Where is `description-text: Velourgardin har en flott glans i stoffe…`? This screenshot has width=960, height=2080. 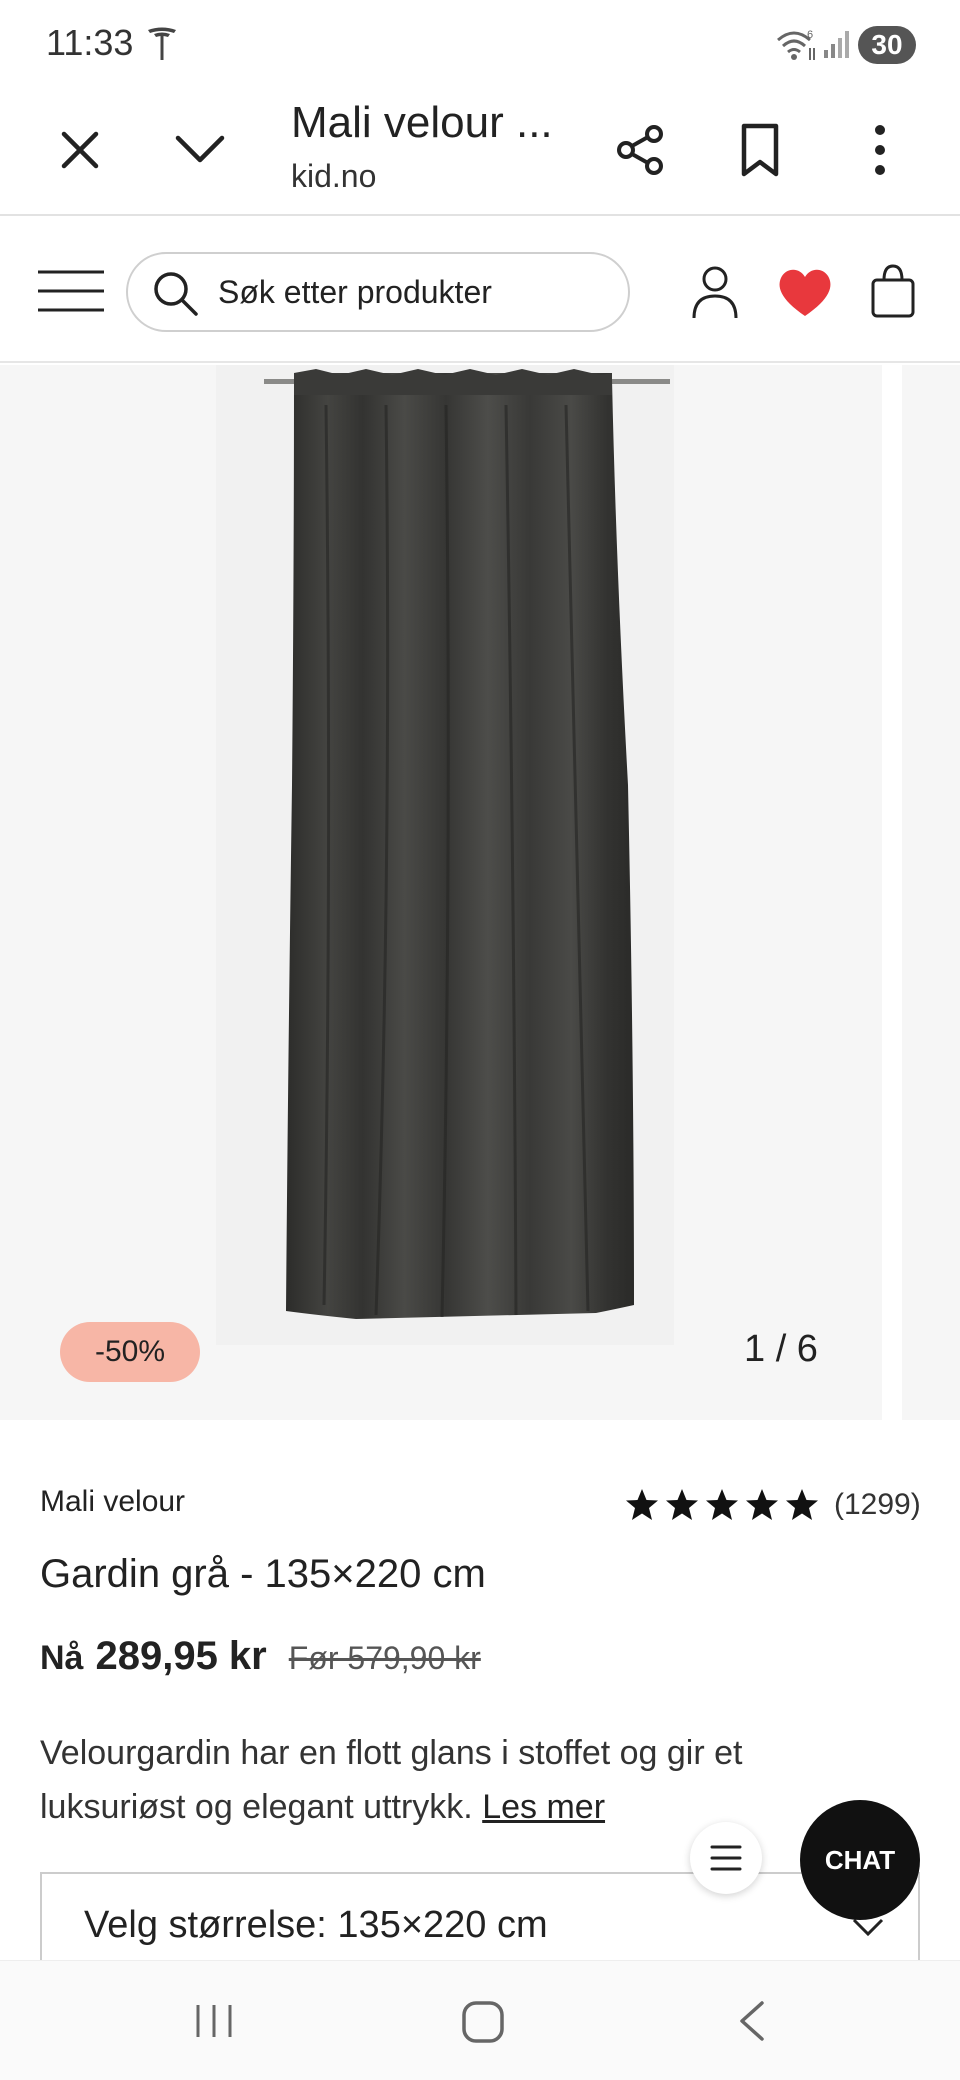 description-text: Velourgardin har en flott glans i stoffe… is located at coordinates (391, 1780).